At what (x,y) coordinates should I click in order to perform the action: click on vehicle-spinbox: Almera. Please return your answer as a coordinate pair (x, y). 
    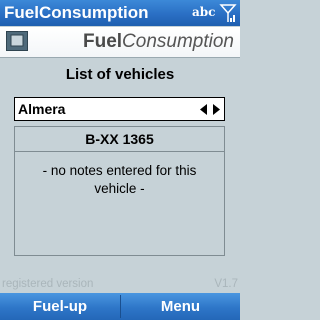
    Looking at the image, I should click on (119, 109).